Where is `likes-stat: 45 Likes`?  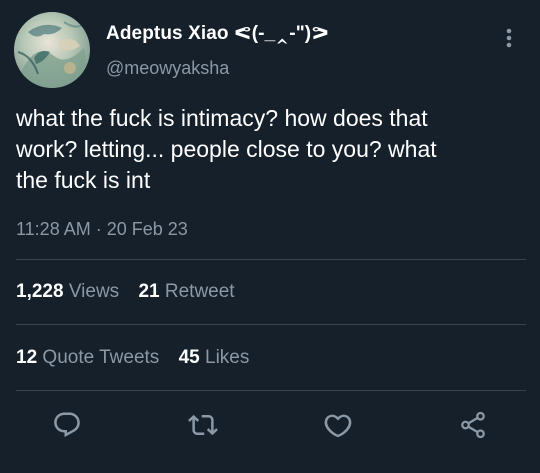 likes-stat: 45 Likes is located at coordinates (214, 357).